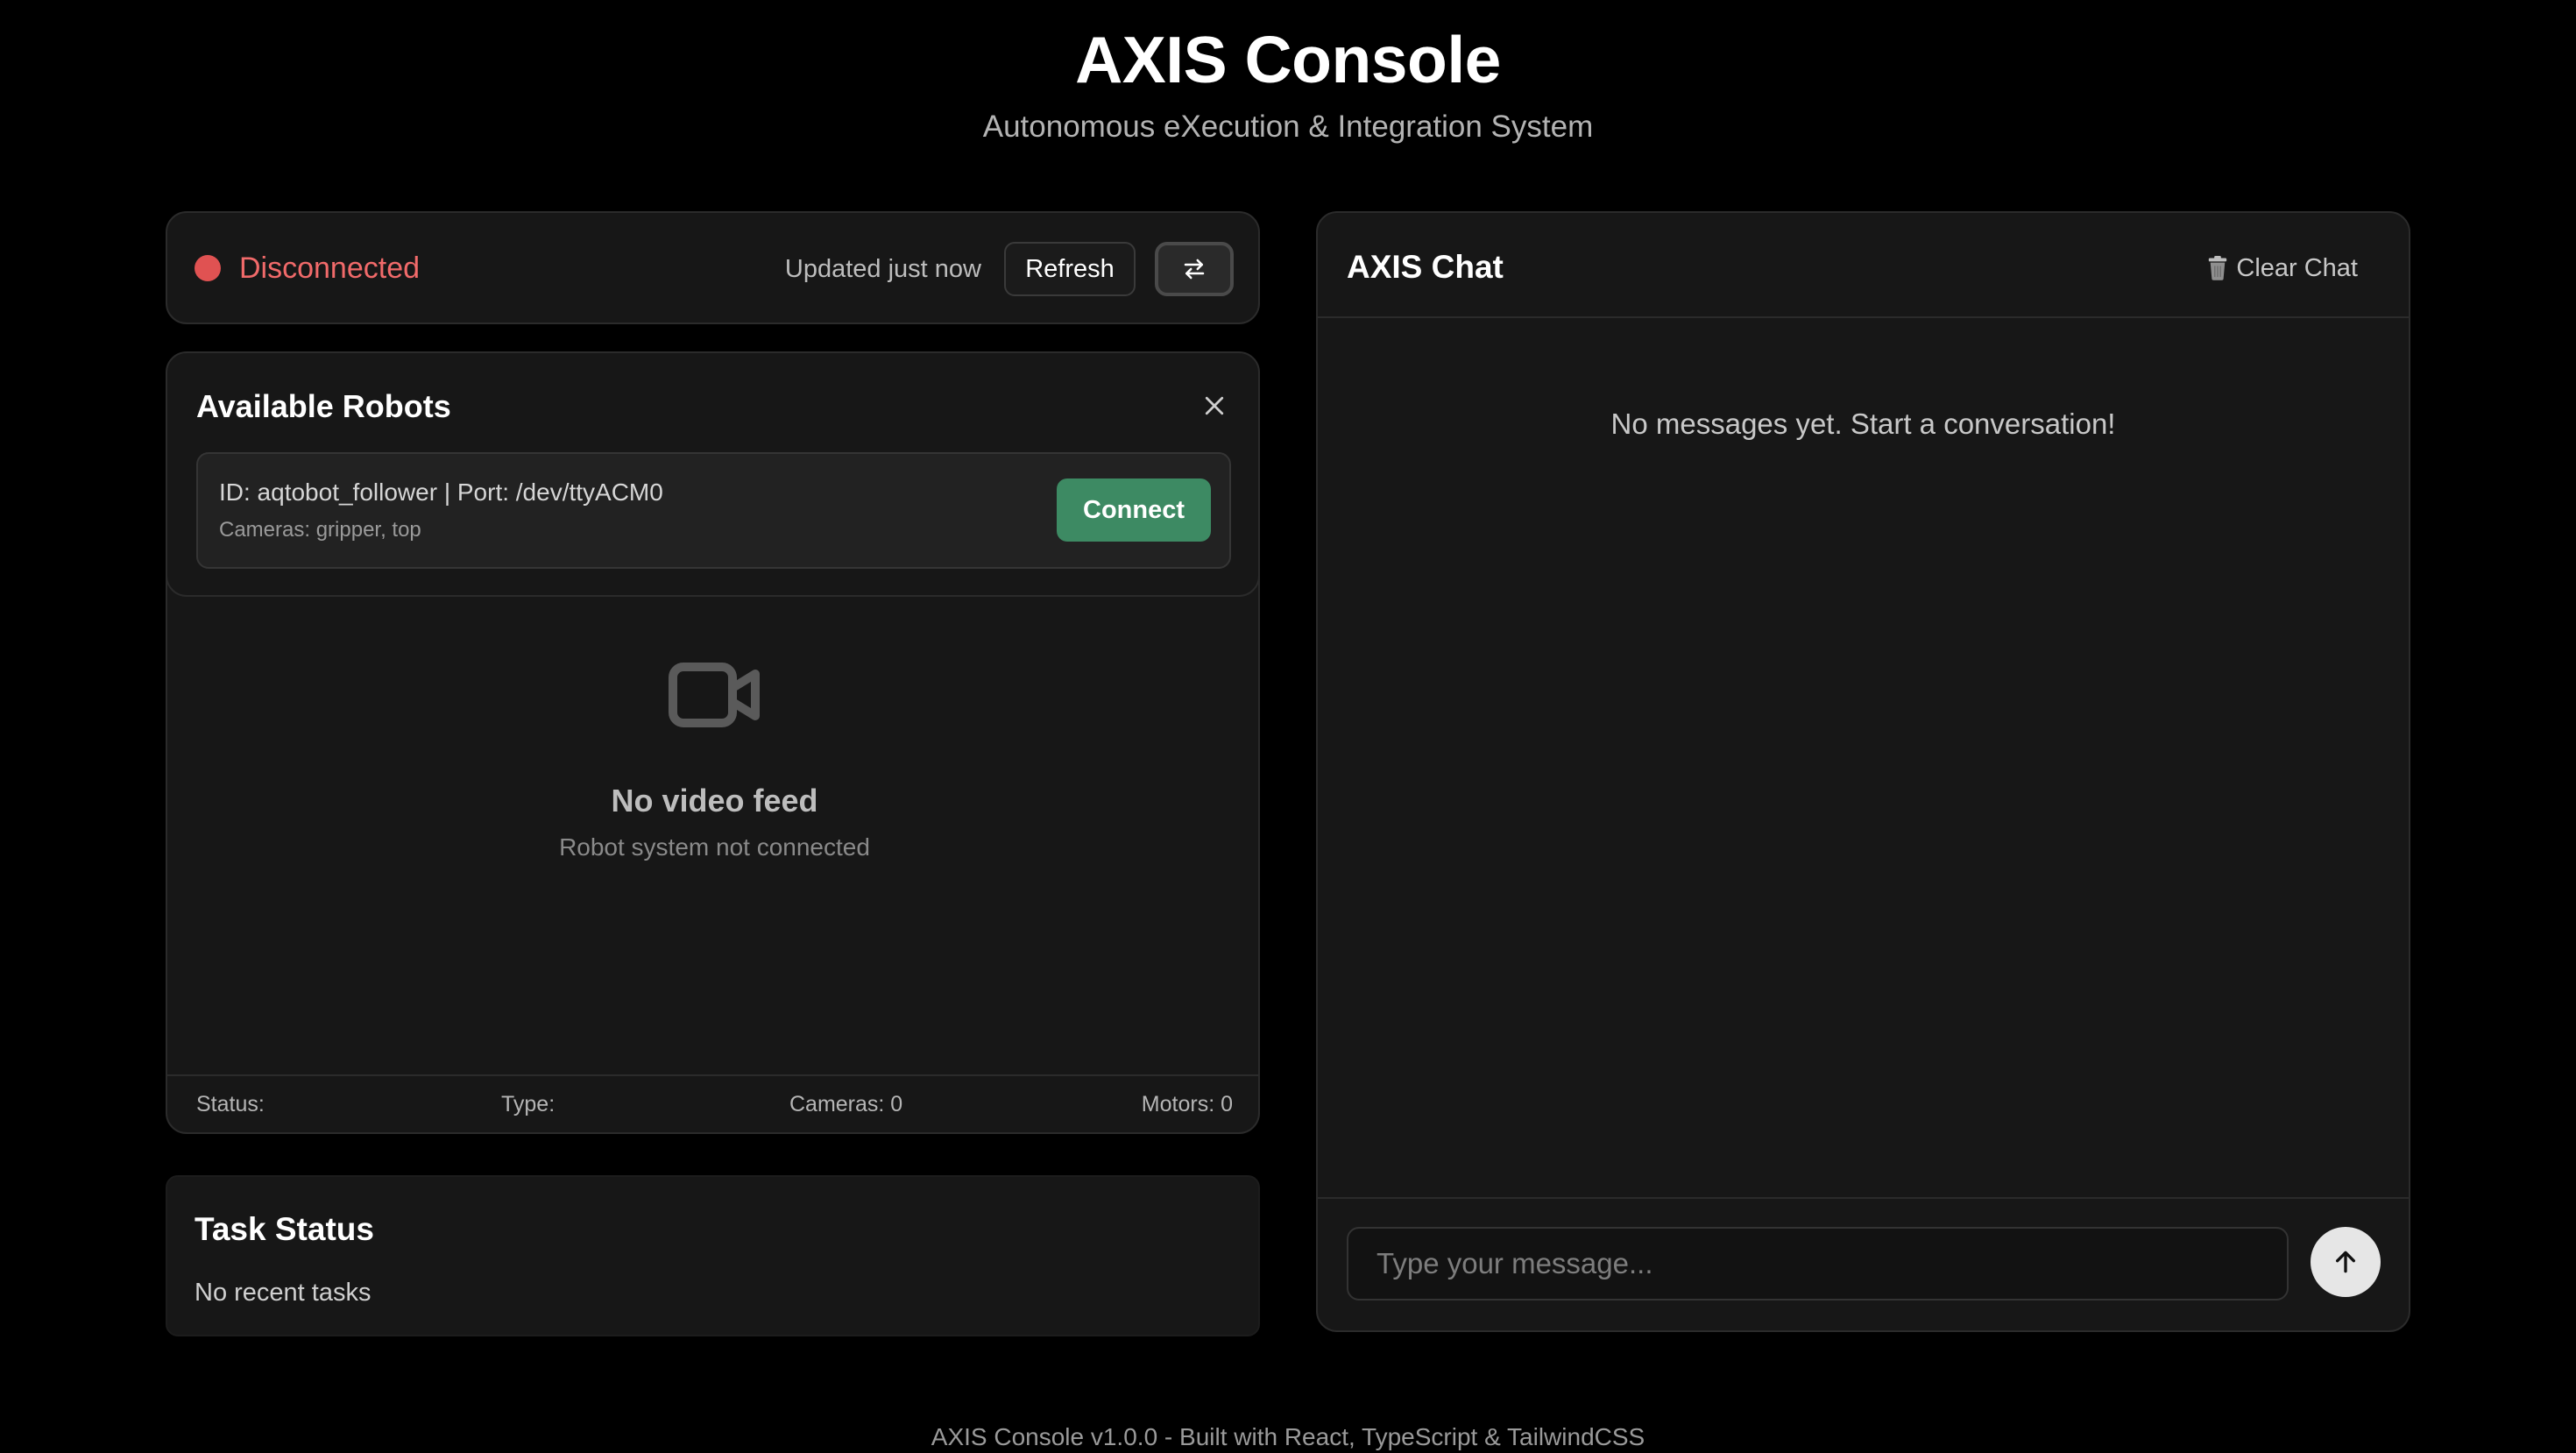  Describe the element at coordinates (1863, 424) in the screenshot. I see `chat-empty-state: No messages yet. Start a conversation!` at that location.